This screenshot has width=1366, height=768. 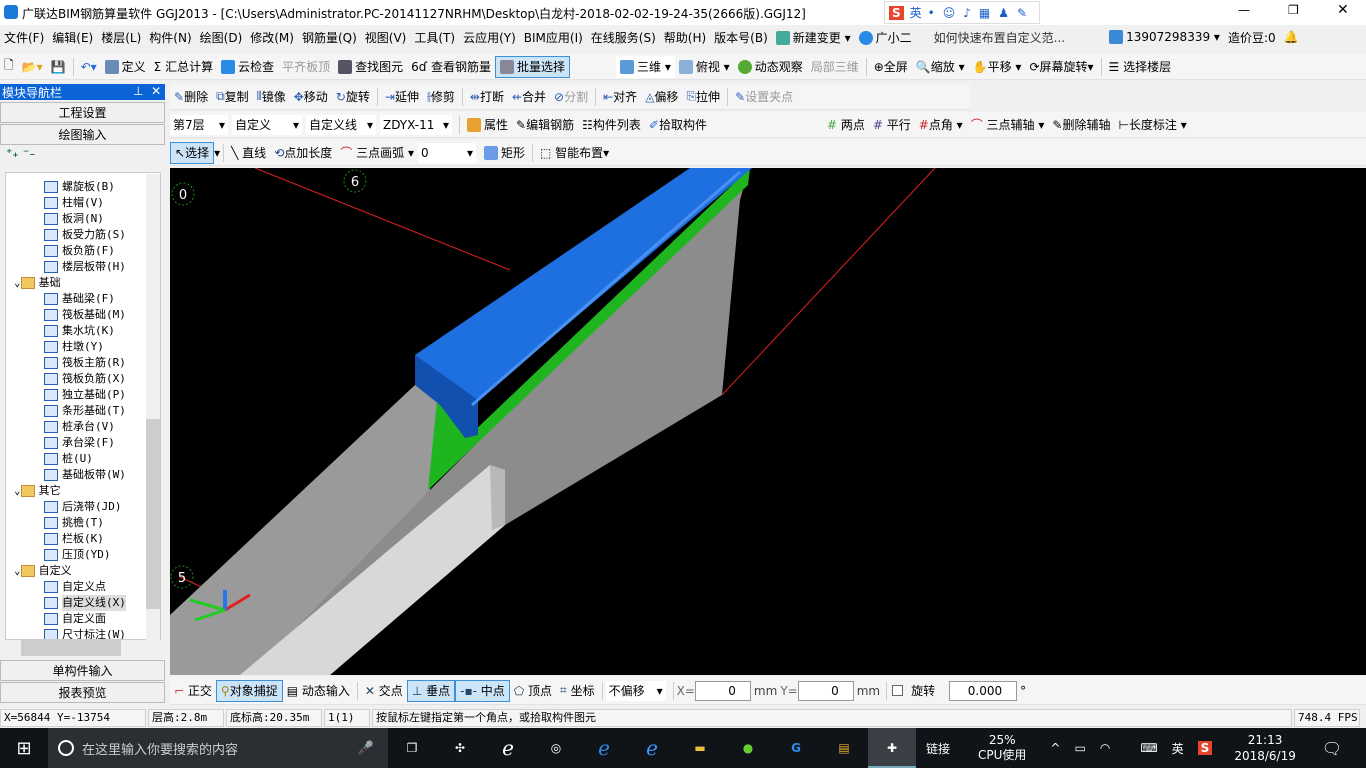 I want to click on tree-item: 尺寸标注(W), so click(x=83, y=633).